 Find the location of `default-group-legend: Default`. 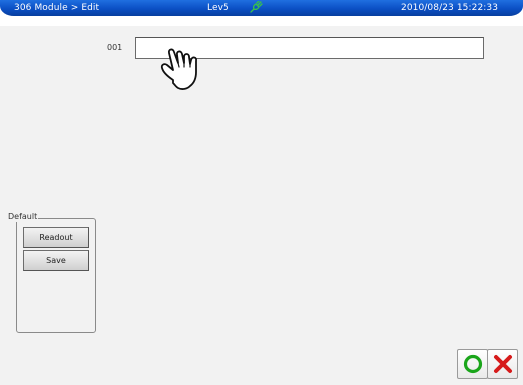

default-group-legend: Default is located at coordinates (23, 217).